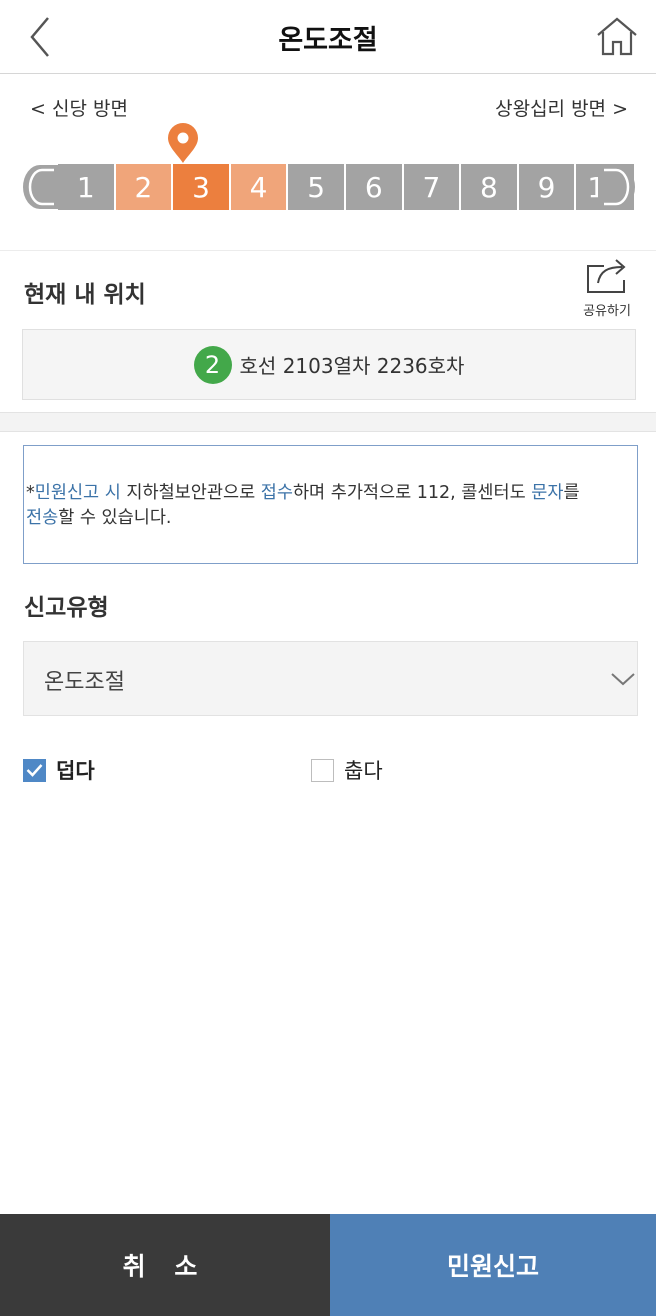 The height and width of the screenshot is (1316, 656). Describe the element at coordinates (322, 770) in the screenshot. I see `cold-checkbox` at that location.